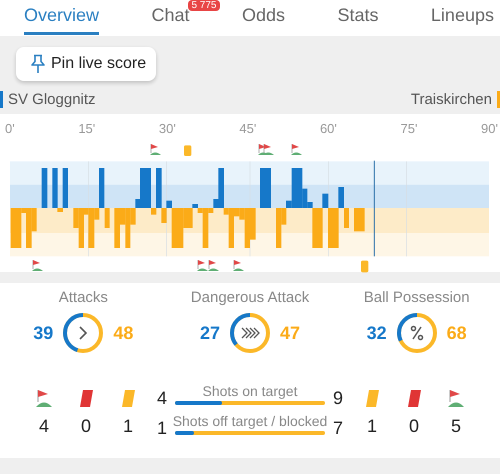 The image size is (500, 474). What do you see at coordinates (86, 426) in the screenshot?
I see `home-event-count: 0` at bounding box center [86, 426].